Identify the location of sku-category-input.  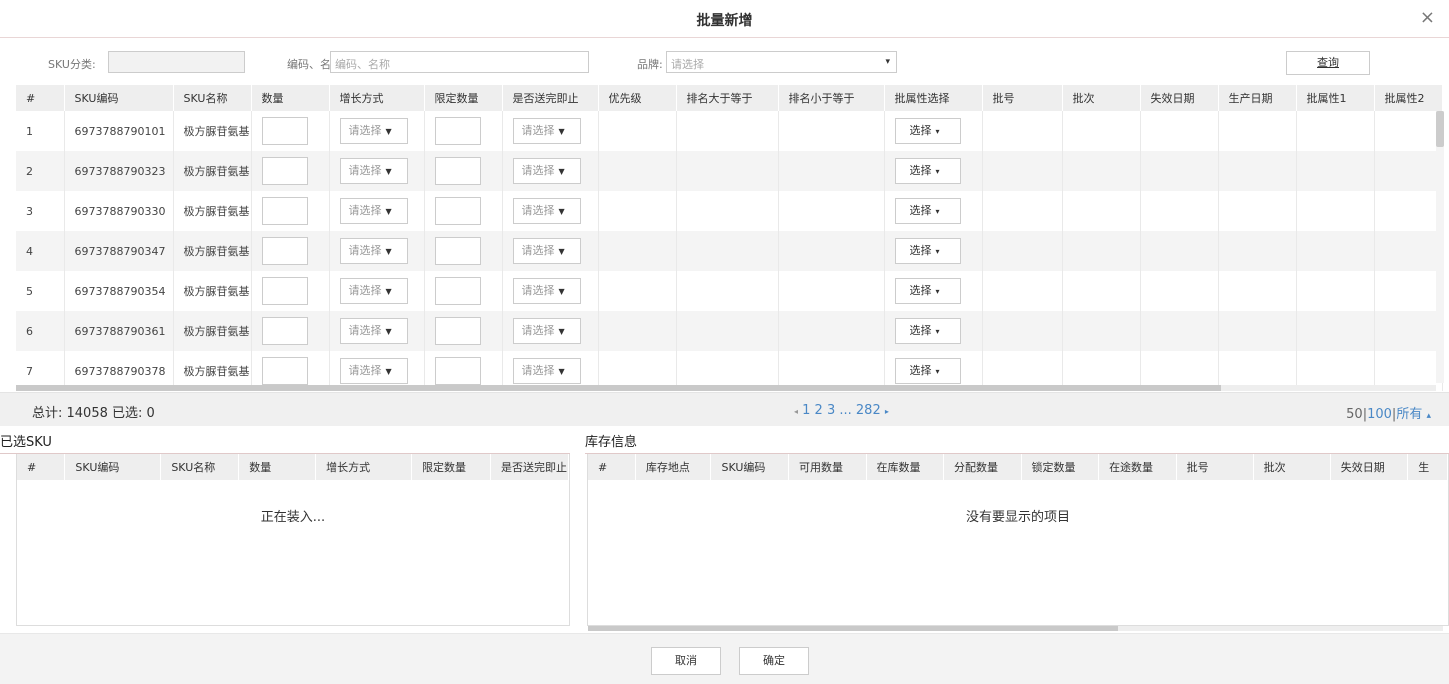
(176, 62).